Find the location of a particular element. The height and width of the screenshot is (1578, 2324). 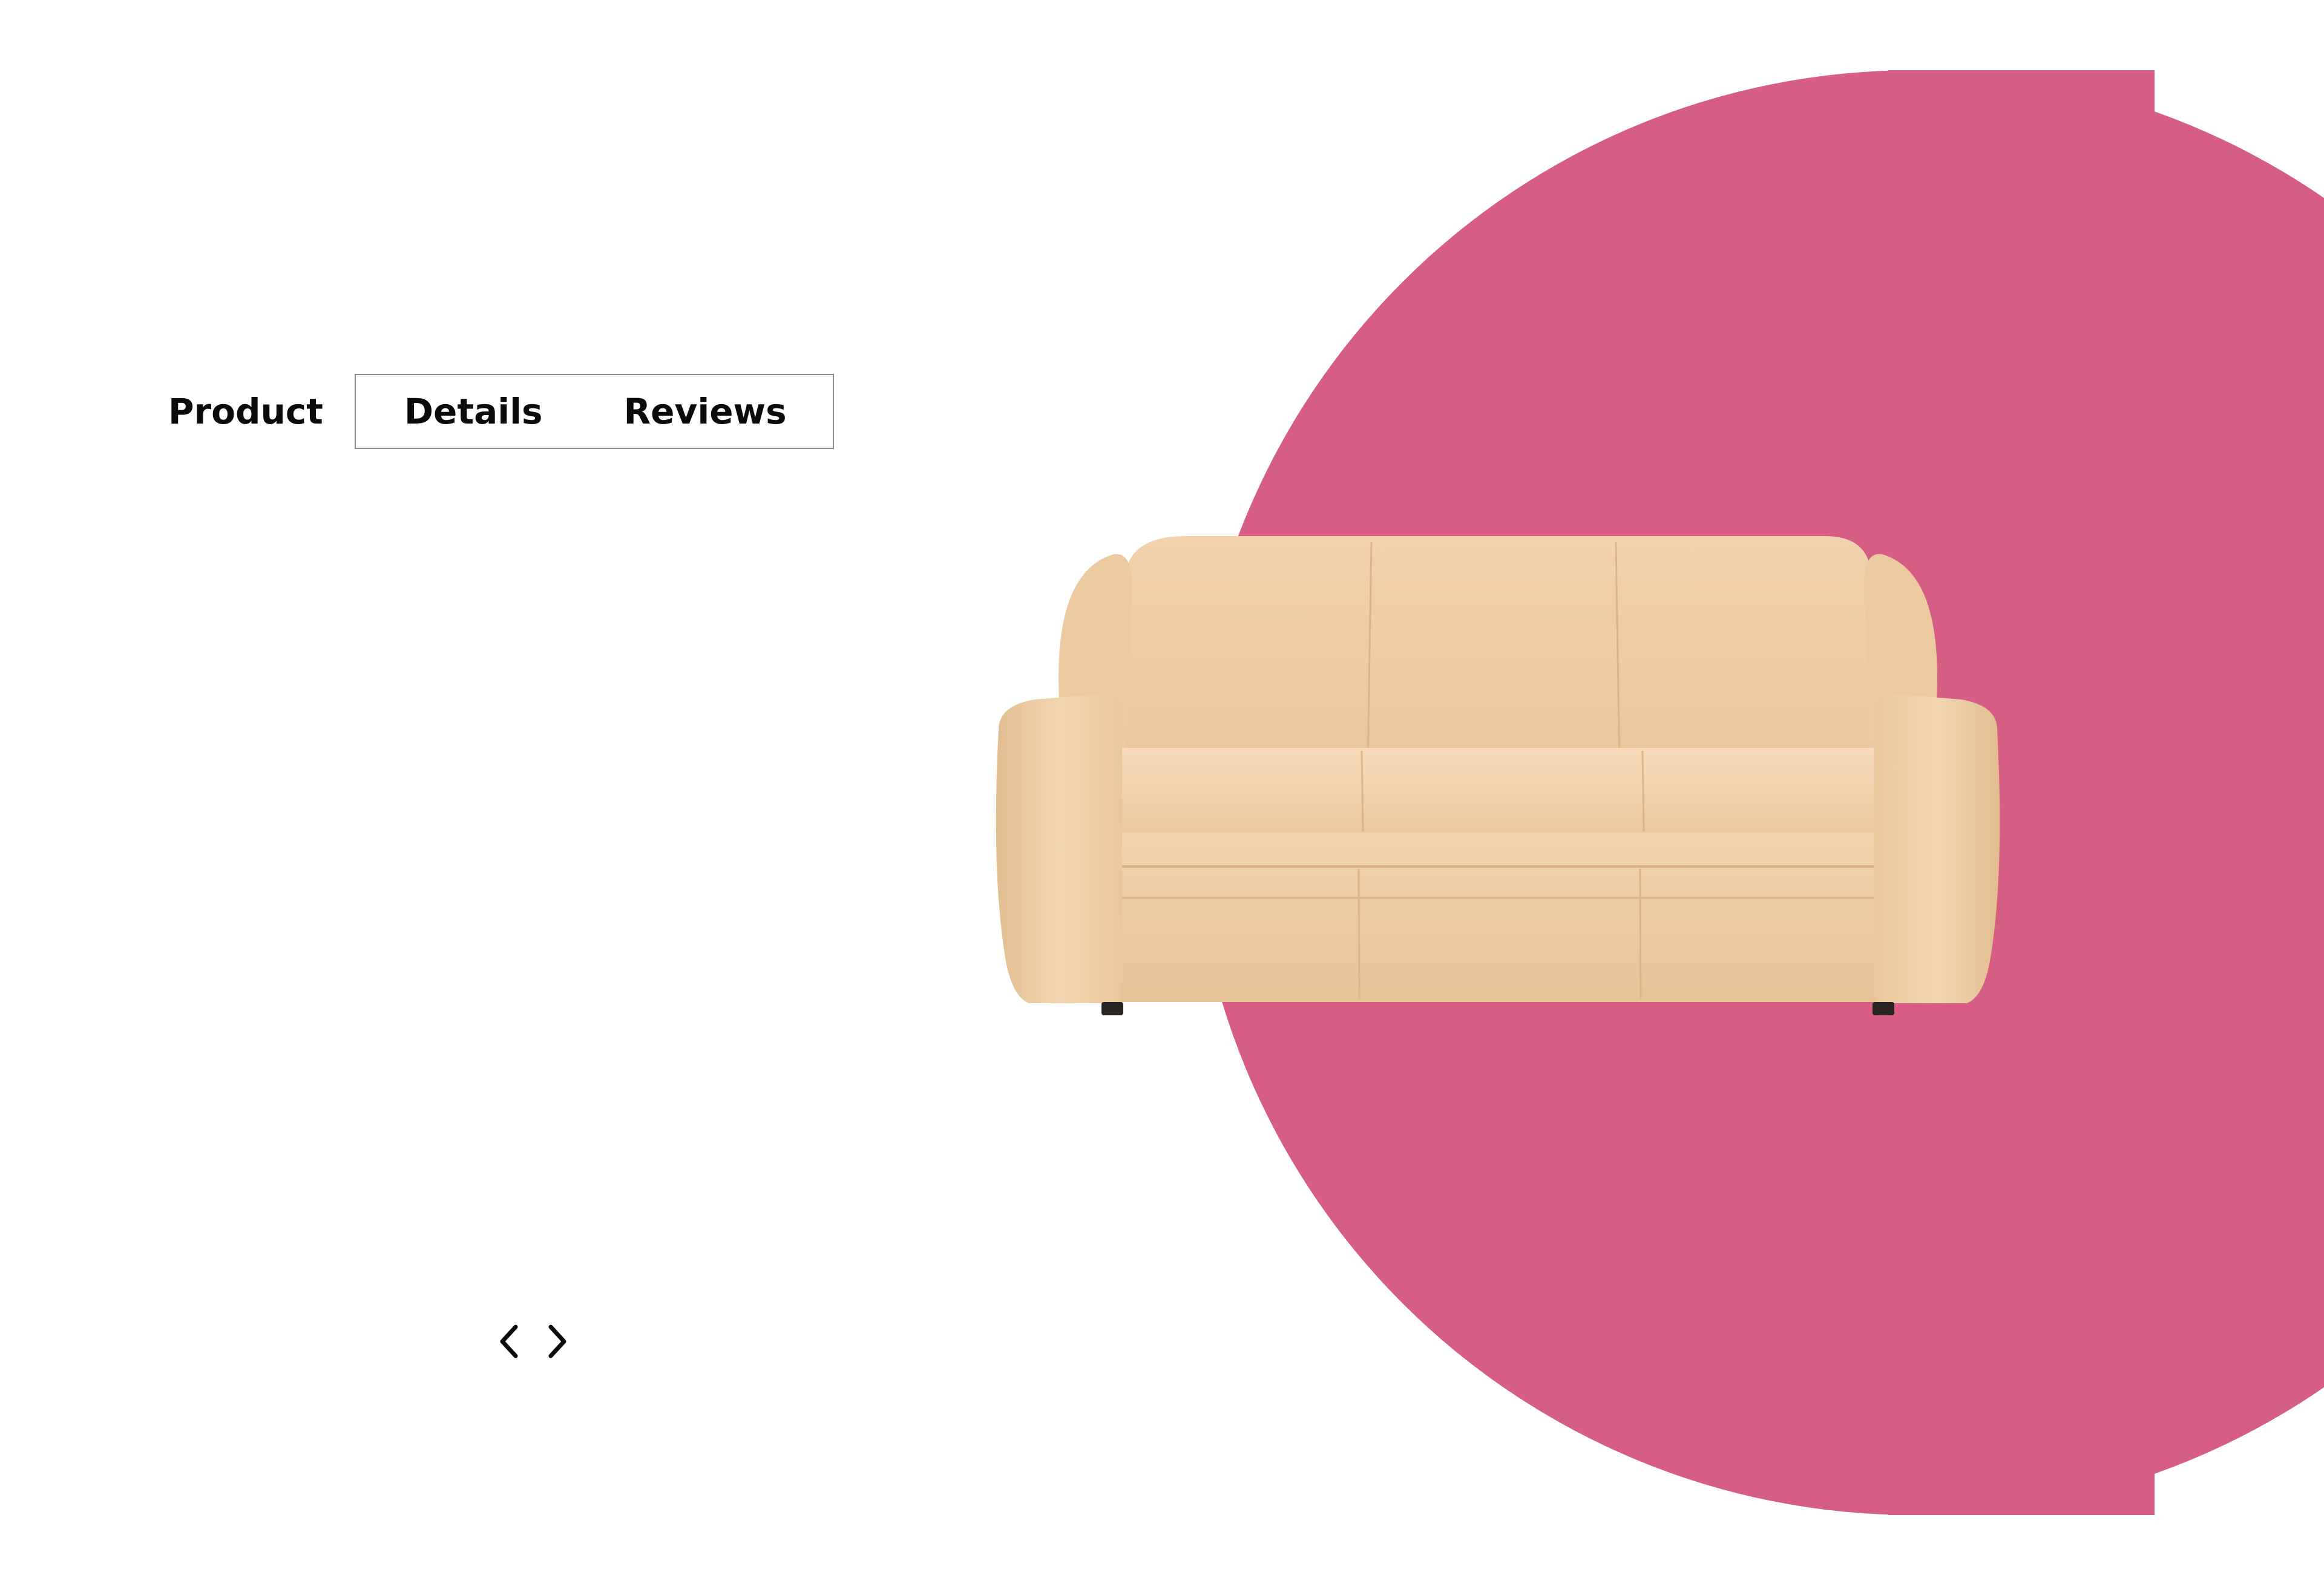

chevron-left-icon is located at coordinates (509, 1341).